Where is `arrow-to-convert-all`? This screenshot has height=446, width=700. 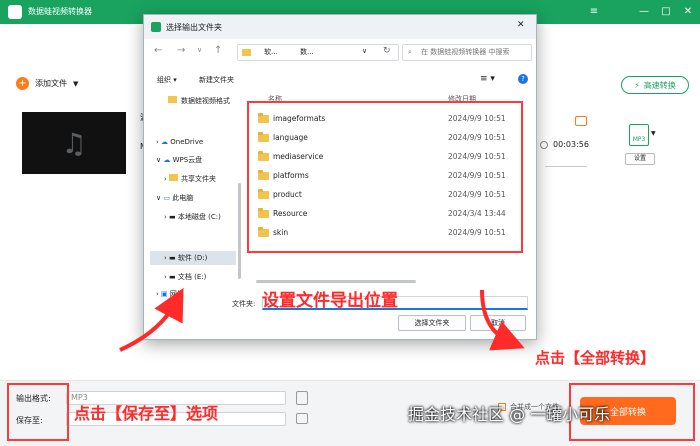 arrow-to-convert-all is located at coordinates (502, 320).